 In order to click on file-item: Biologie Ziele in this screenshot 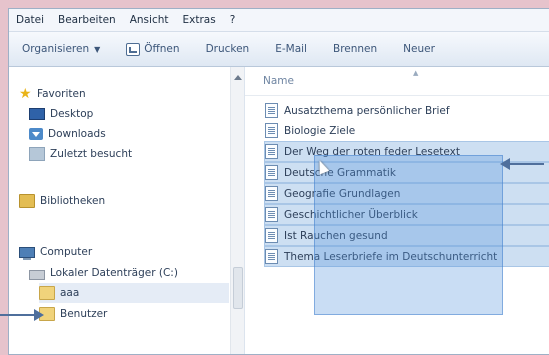, I will do `click(407, 130)`.